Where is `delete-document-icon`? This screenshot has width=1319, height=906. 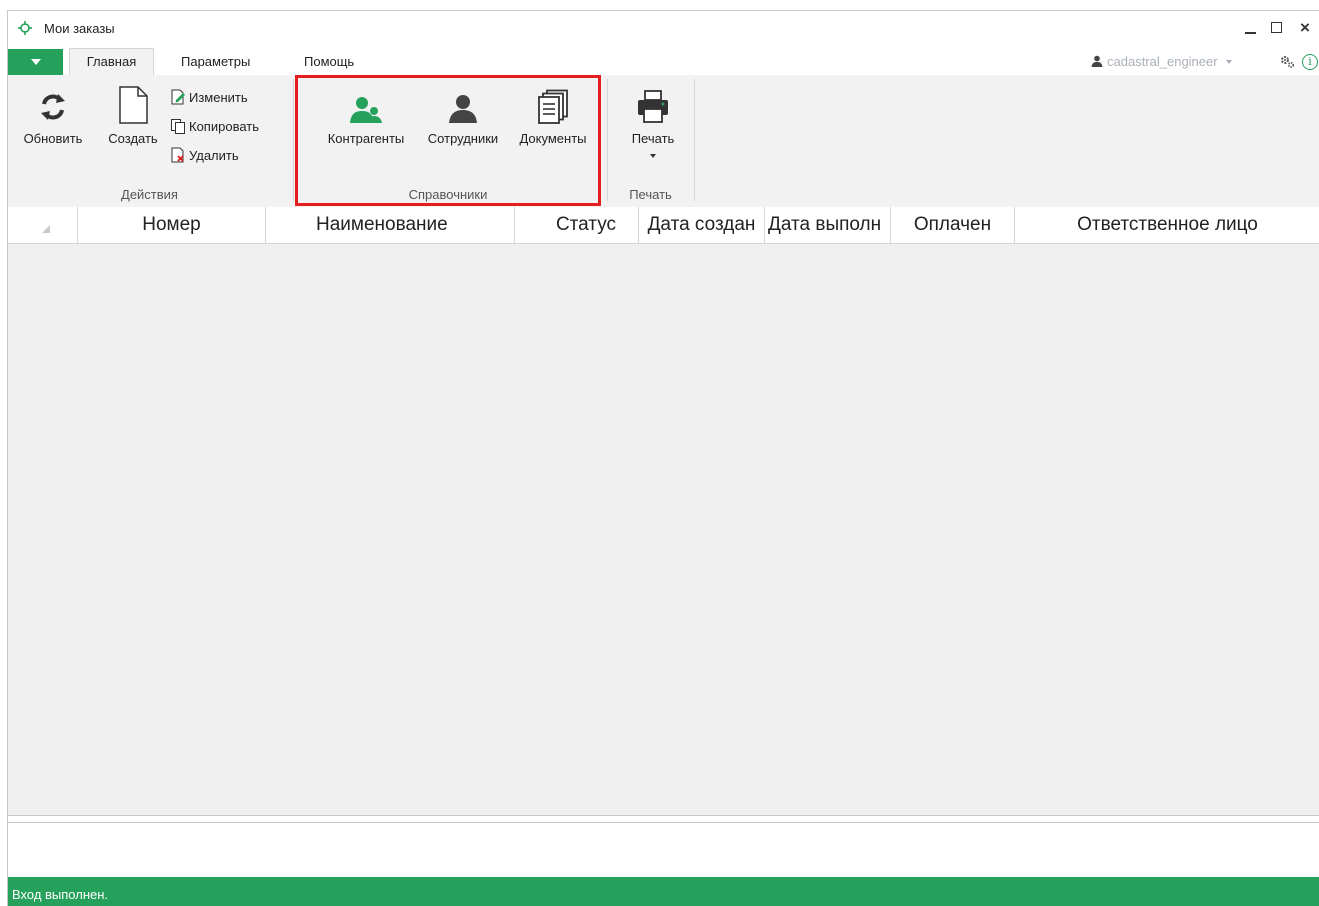 delete-document-icon is located at coordinates (177, 155).